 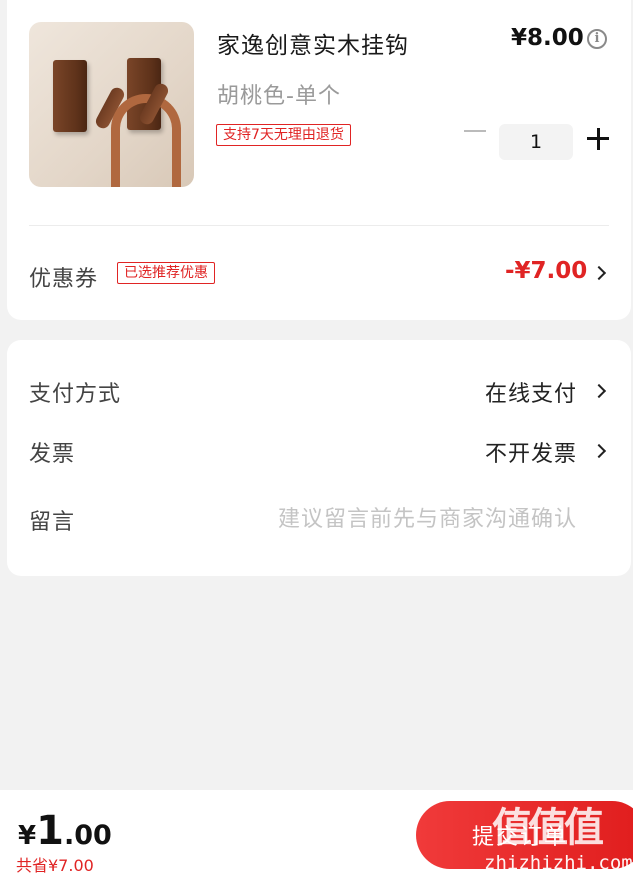 I want to click on message-input, so click(x=392, y=519).